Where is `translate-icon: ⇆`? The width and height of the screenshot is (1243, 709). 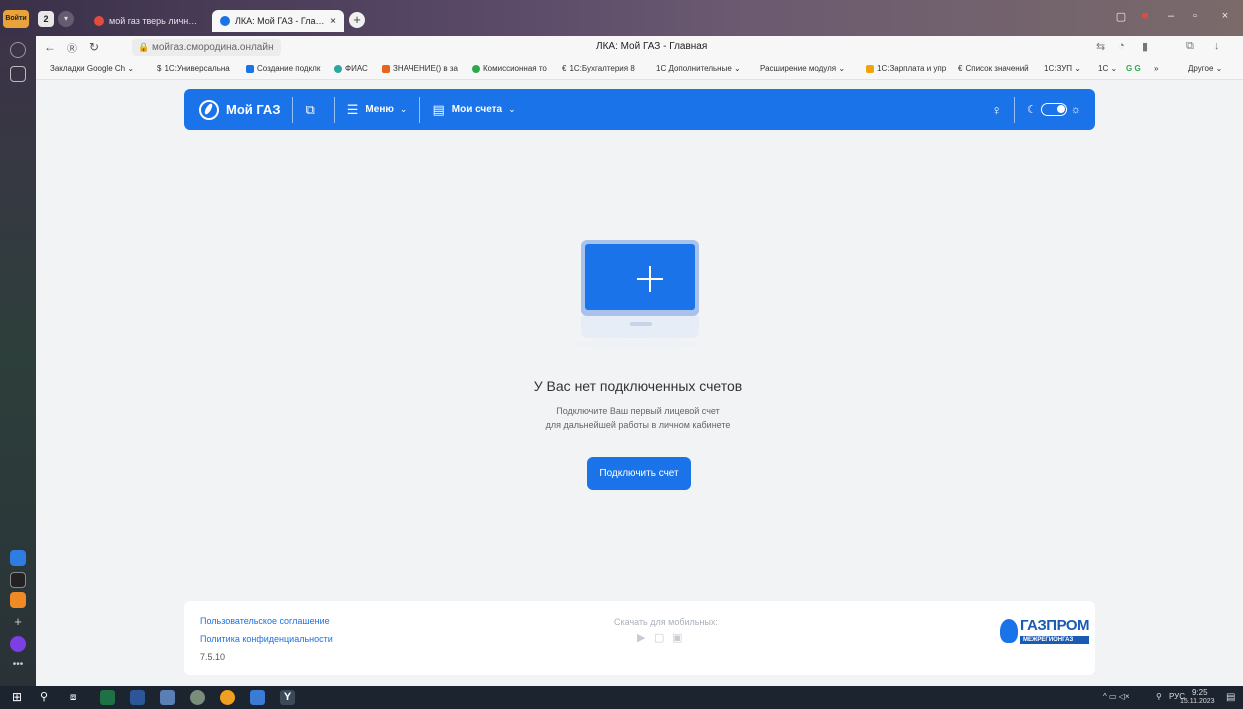
translate-icon: ⇆ is located at coordinates (1100, 46).